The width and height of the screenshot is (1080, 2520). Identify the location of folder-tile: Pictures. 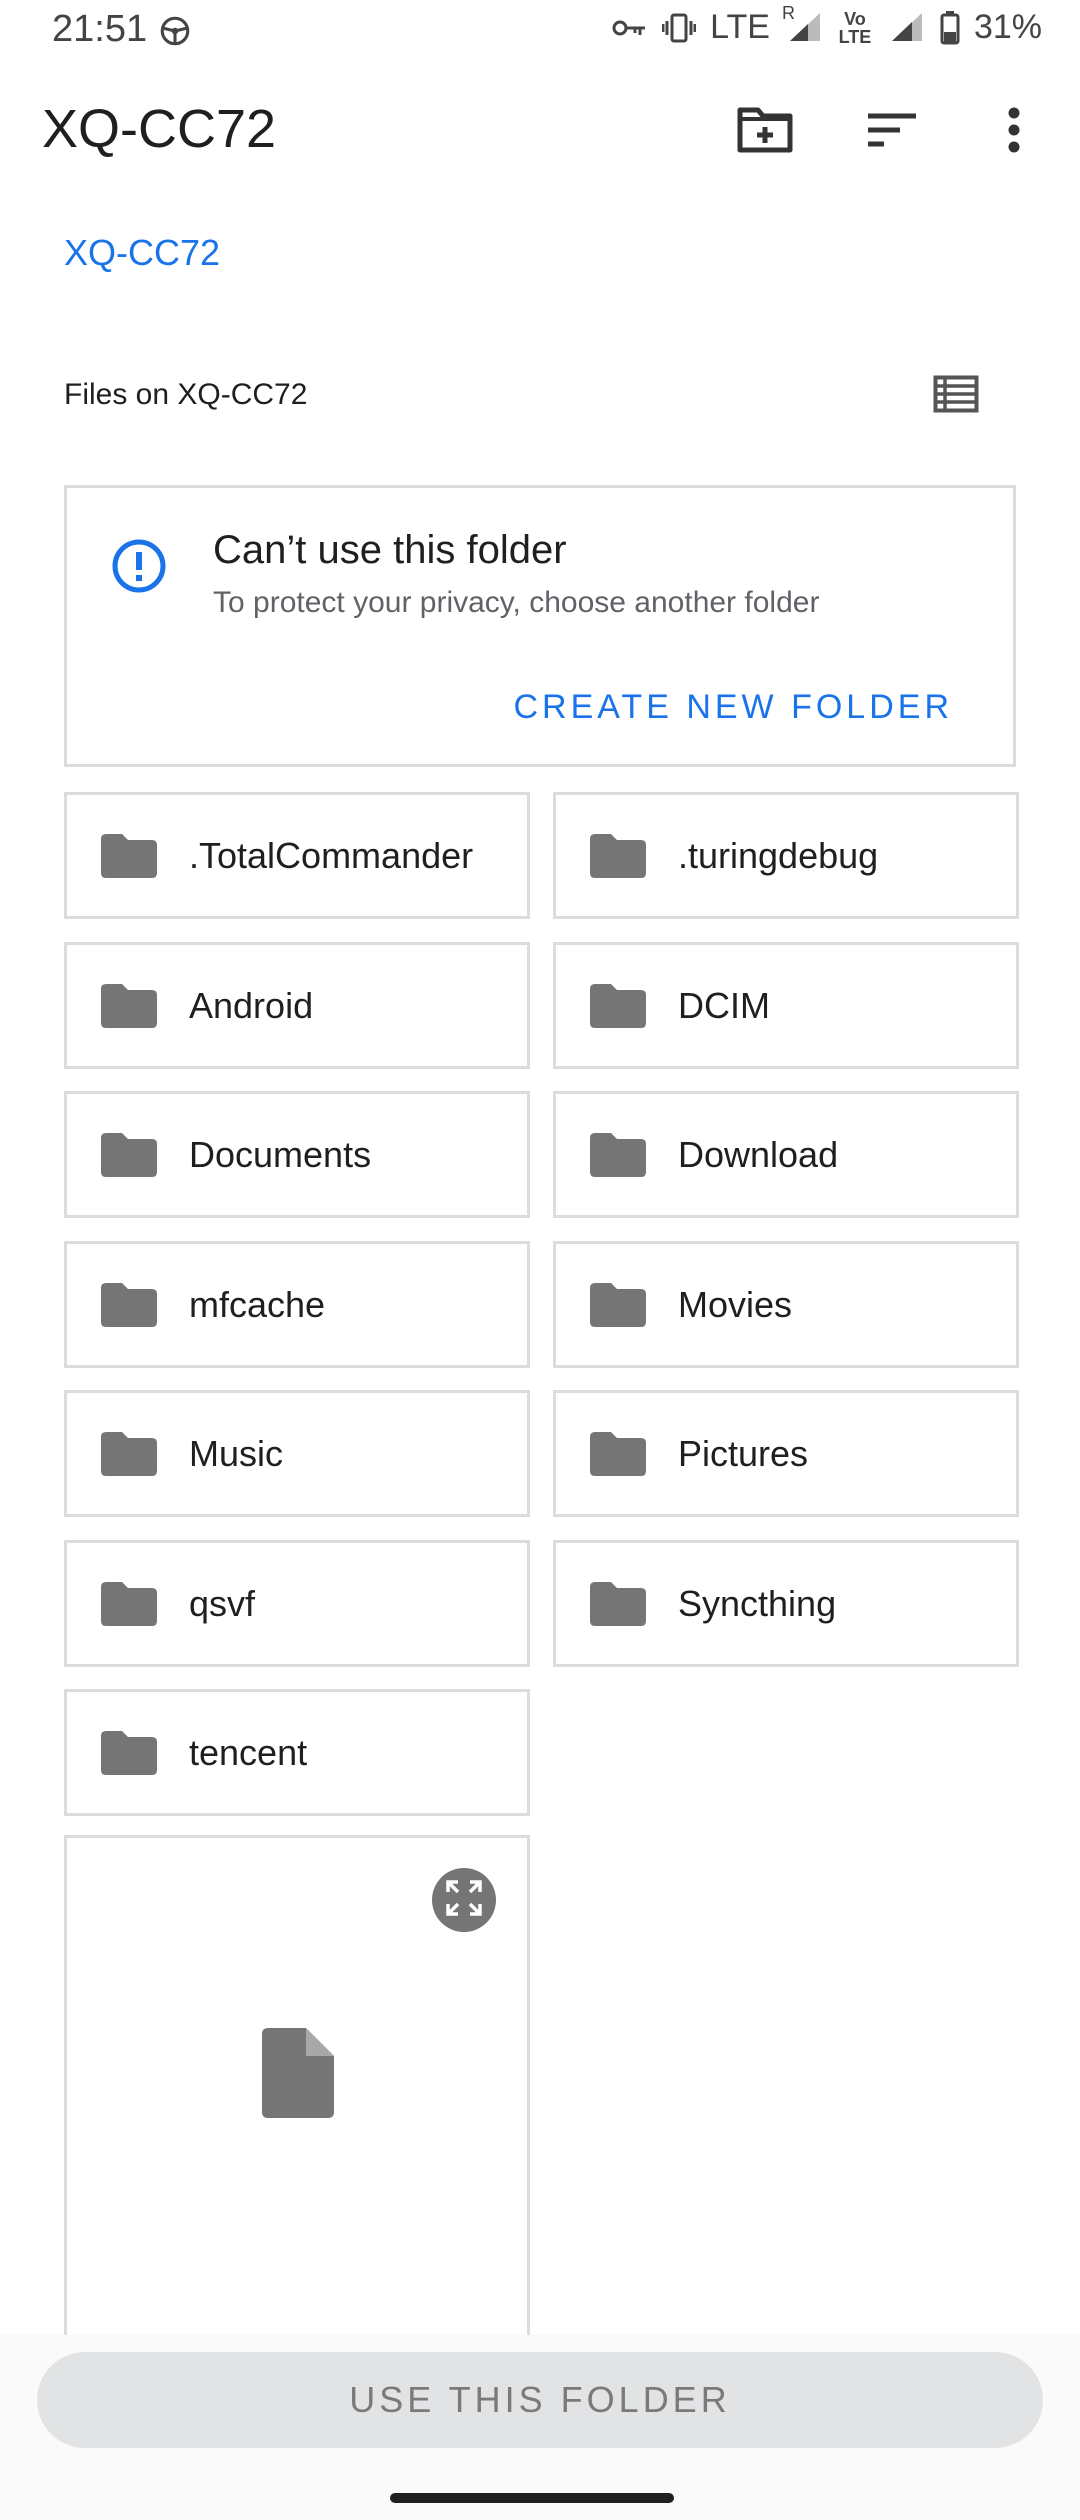
(786, 1453).